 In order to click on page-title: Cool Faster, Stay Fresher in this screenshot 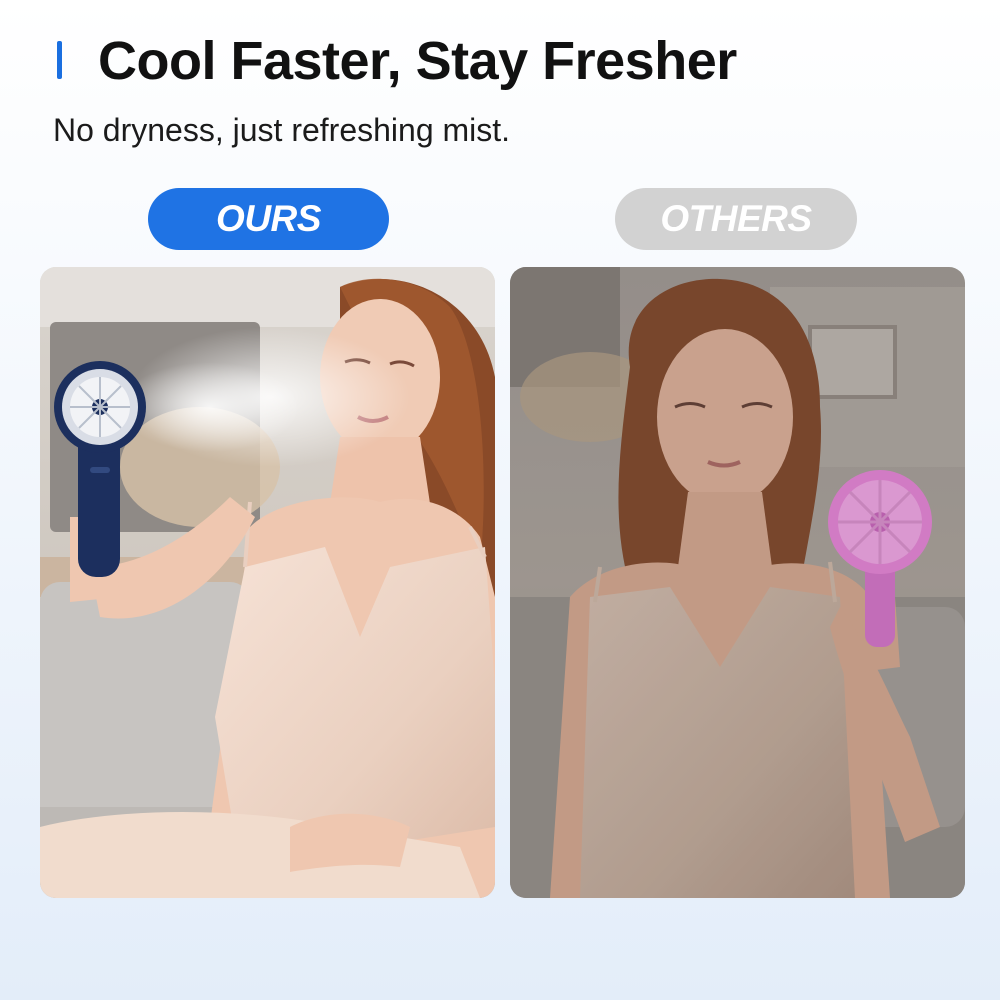, I will do `click(417, 61)`.